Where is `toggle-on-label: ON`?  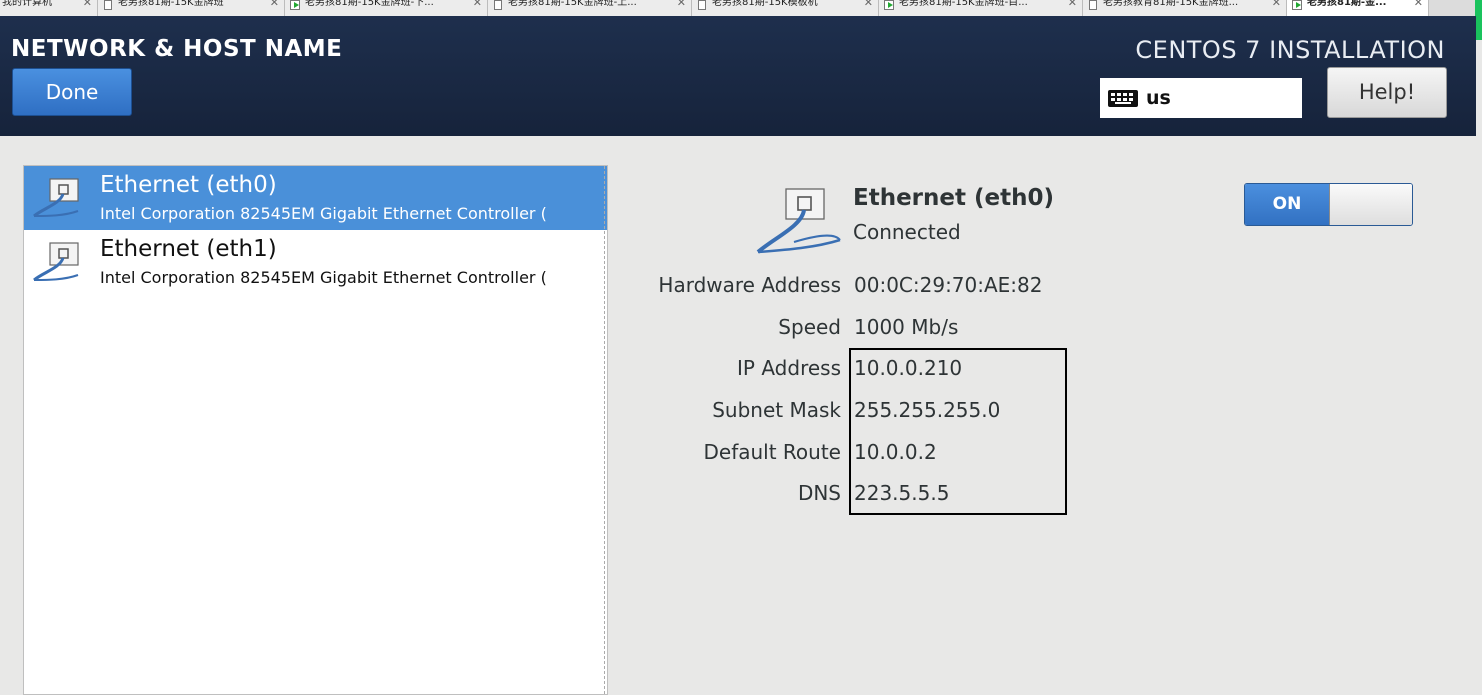
toggle-on-label: ON is located at coordinates (1287, 204).